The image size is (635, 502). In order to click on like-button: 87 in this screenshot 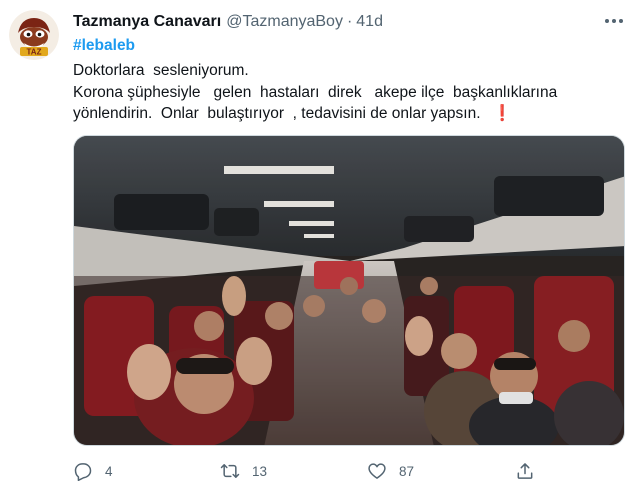, I will do `click(390, 471)`.